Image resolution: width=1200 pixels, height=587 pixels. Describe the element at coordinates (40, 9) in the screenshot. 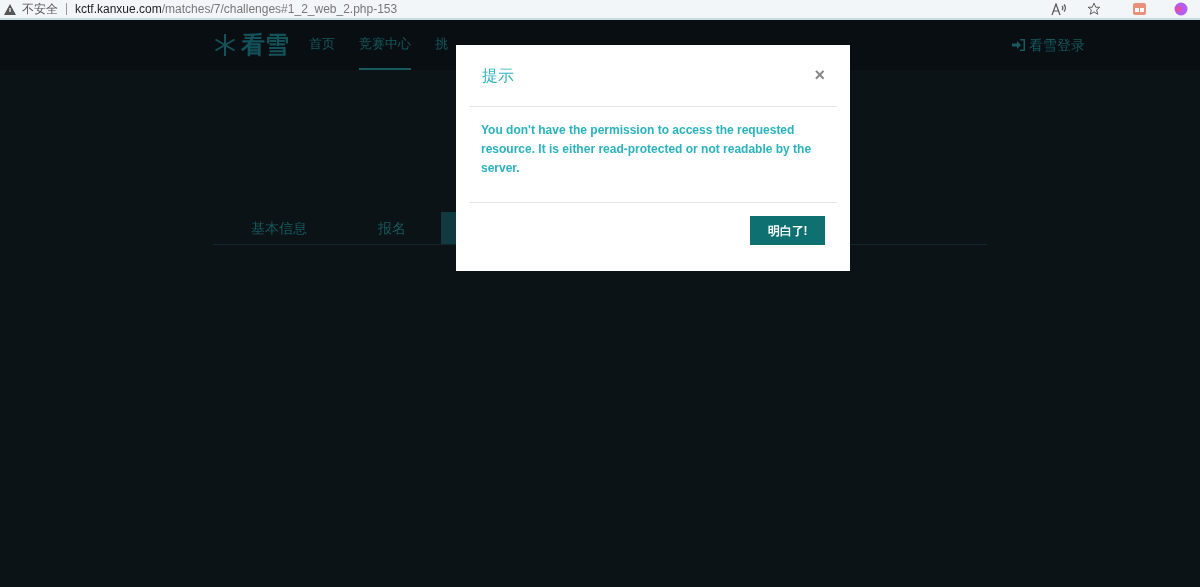

I see `security-label: 不安全` at that location.